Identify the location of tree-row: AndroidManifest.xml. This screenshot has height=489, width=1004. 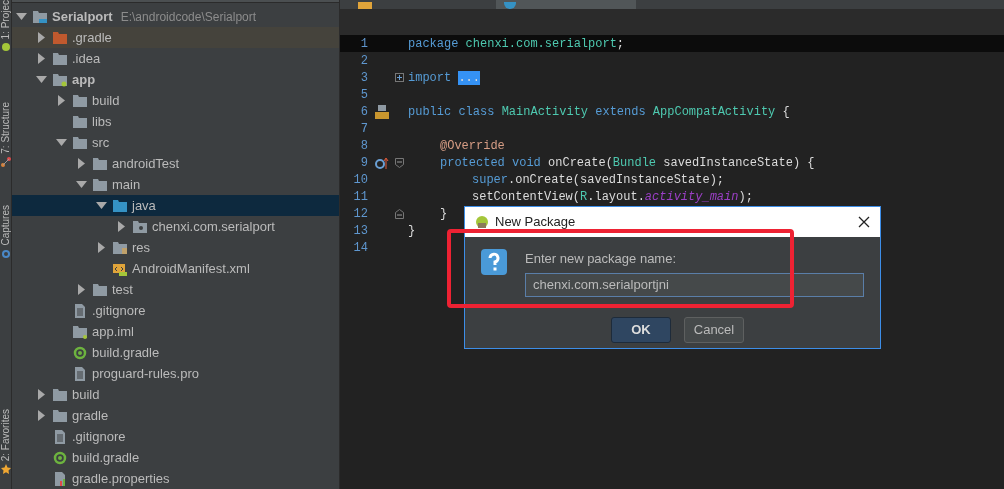
(175, 268).